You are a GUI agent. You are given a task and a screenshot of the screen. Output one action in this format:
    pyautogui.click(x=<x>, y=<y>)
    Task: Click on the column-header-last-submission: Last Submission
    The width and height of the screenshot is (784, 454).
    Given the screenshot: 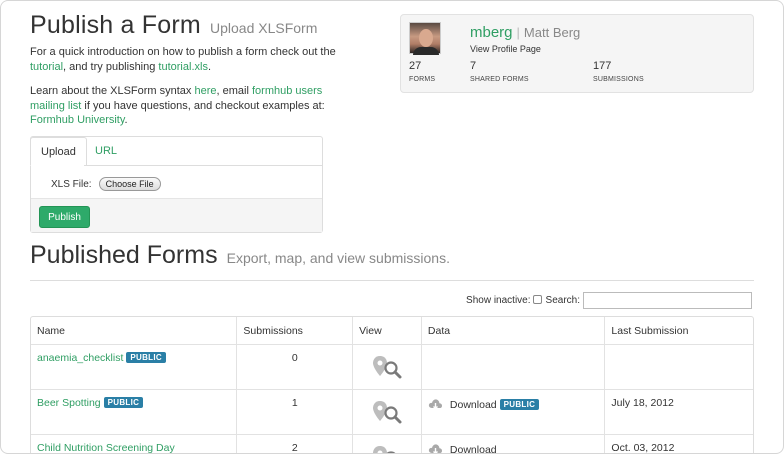 What is the action you would take?
    pyautogui.click(x=678, y=330)
    